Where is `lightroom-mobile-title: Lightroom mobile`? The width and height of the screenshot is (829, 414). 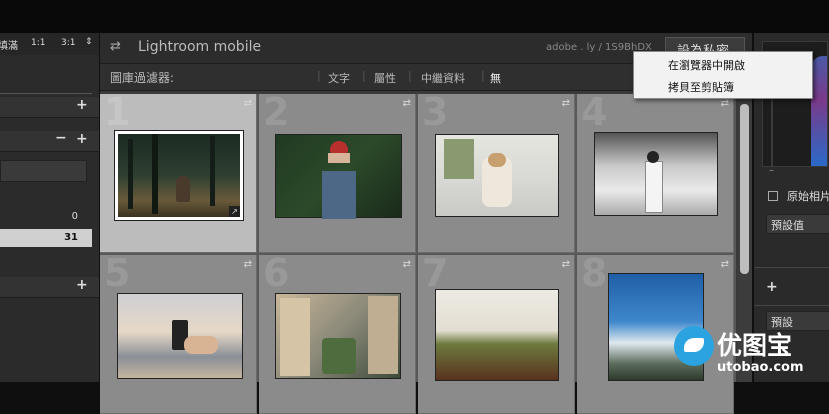 lightroom-mobile-title: Lightroom mobile is located at coordinates (200, 47).